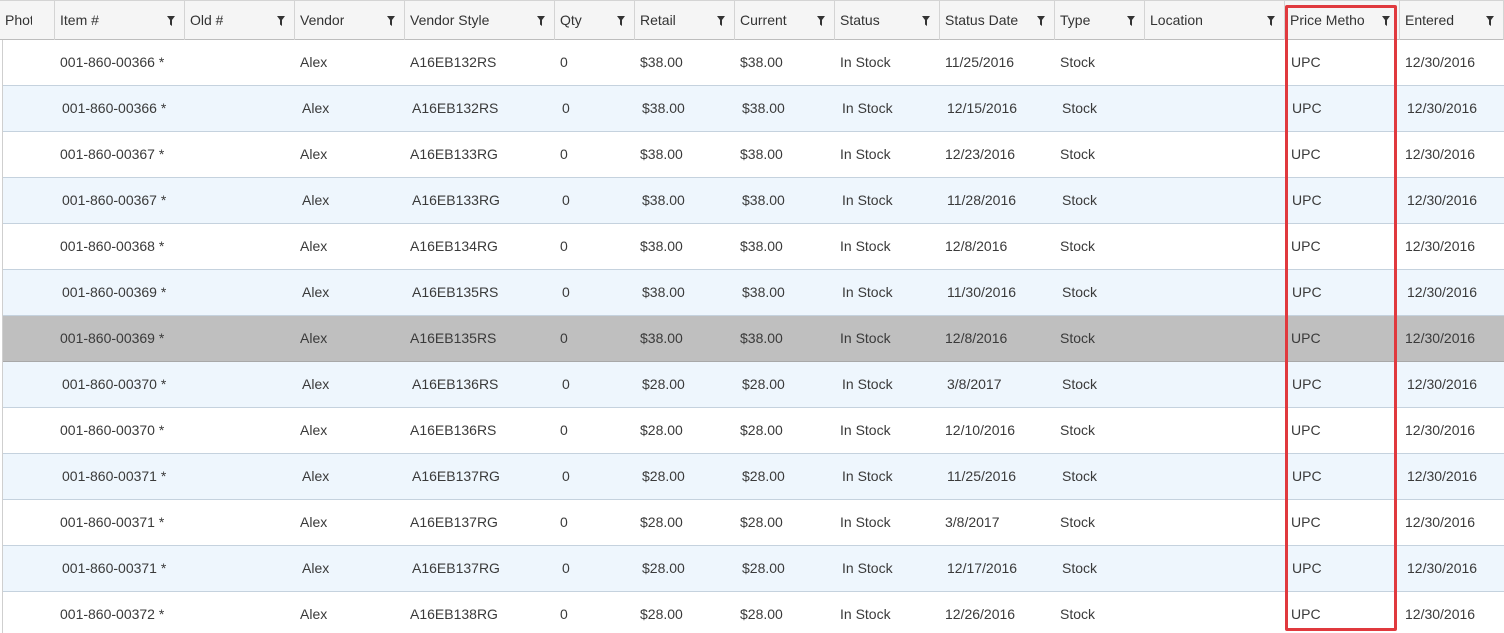 Image resolution: width=1504 pixels, height=633 pixels. Describe the element at coordinates (1100, 20) in the screenshot. I see `column-header-type: Type` at that location.